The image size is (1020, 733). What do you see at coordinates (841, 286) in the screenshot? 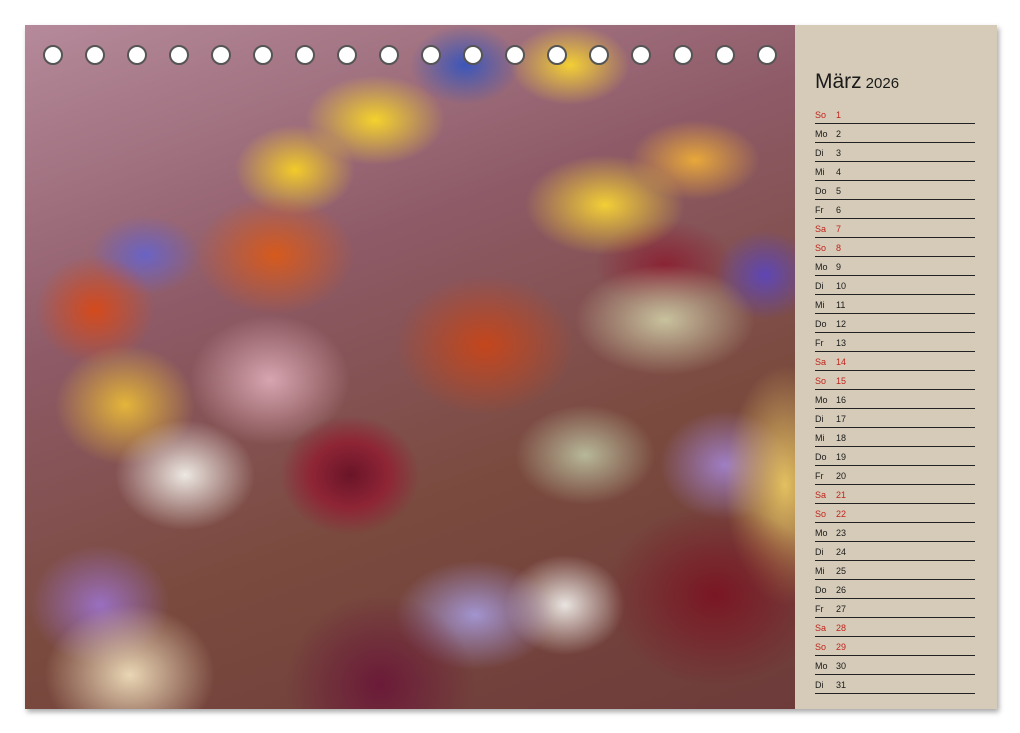
I see `day-number: 10` at bounding box center [841, 286].